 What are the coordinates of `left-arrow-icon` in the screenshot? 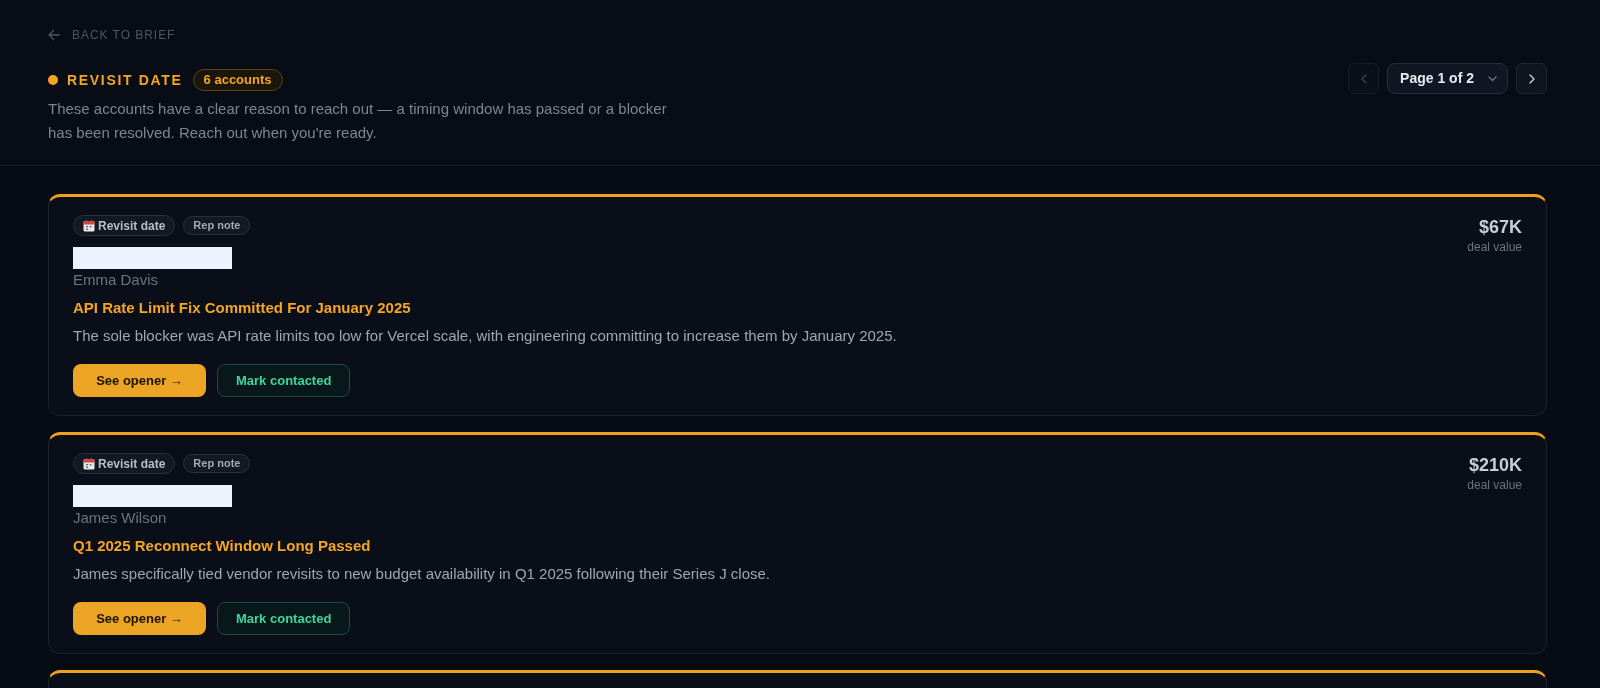 It's located at (54, 35).